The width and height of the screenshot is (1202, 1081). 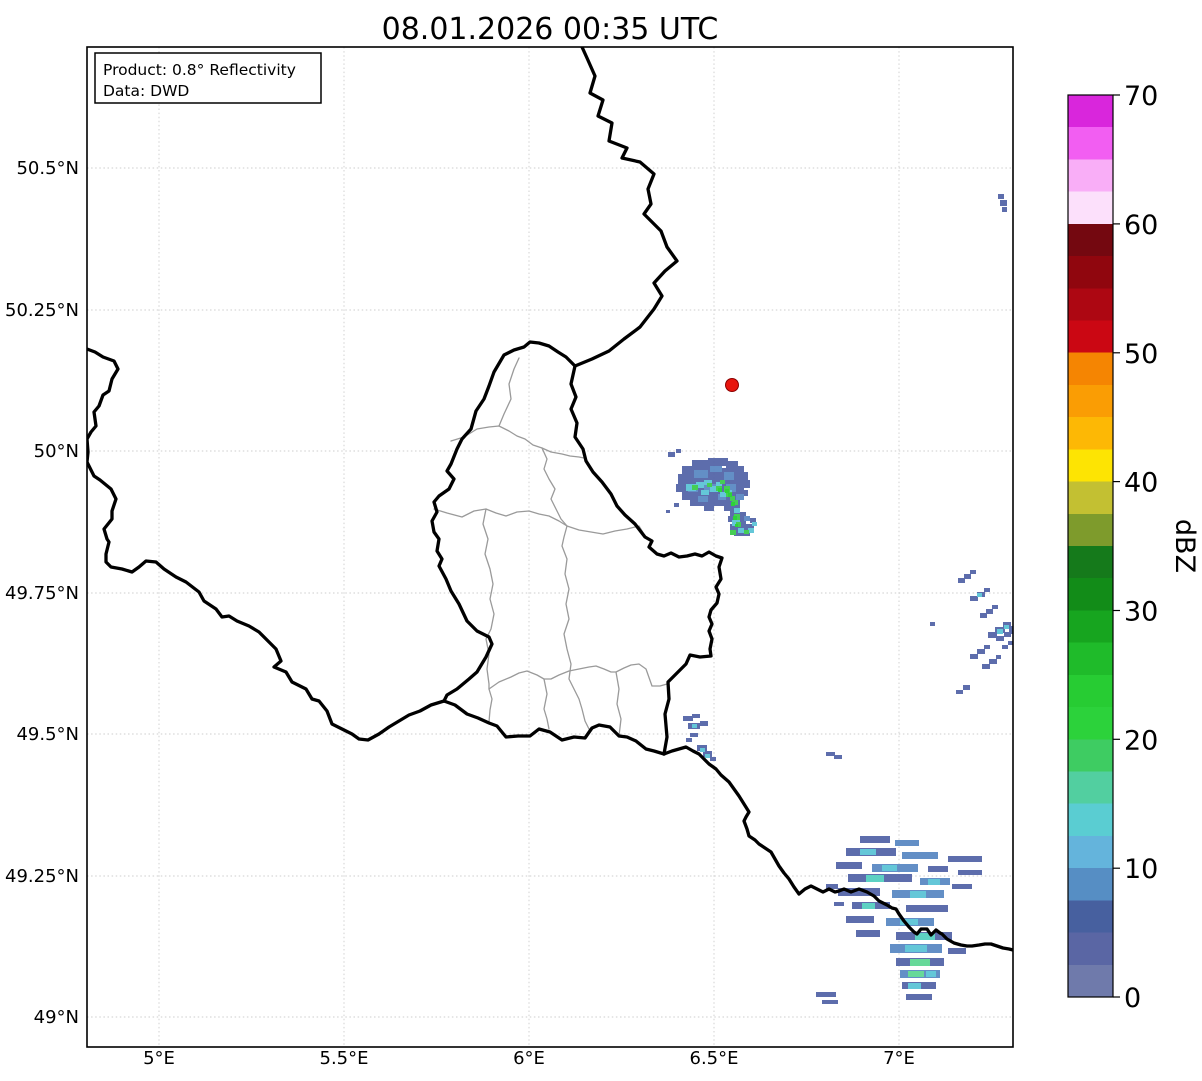 I want to click on info-box-line2: Data: DWD, so click(x=146, y=91).